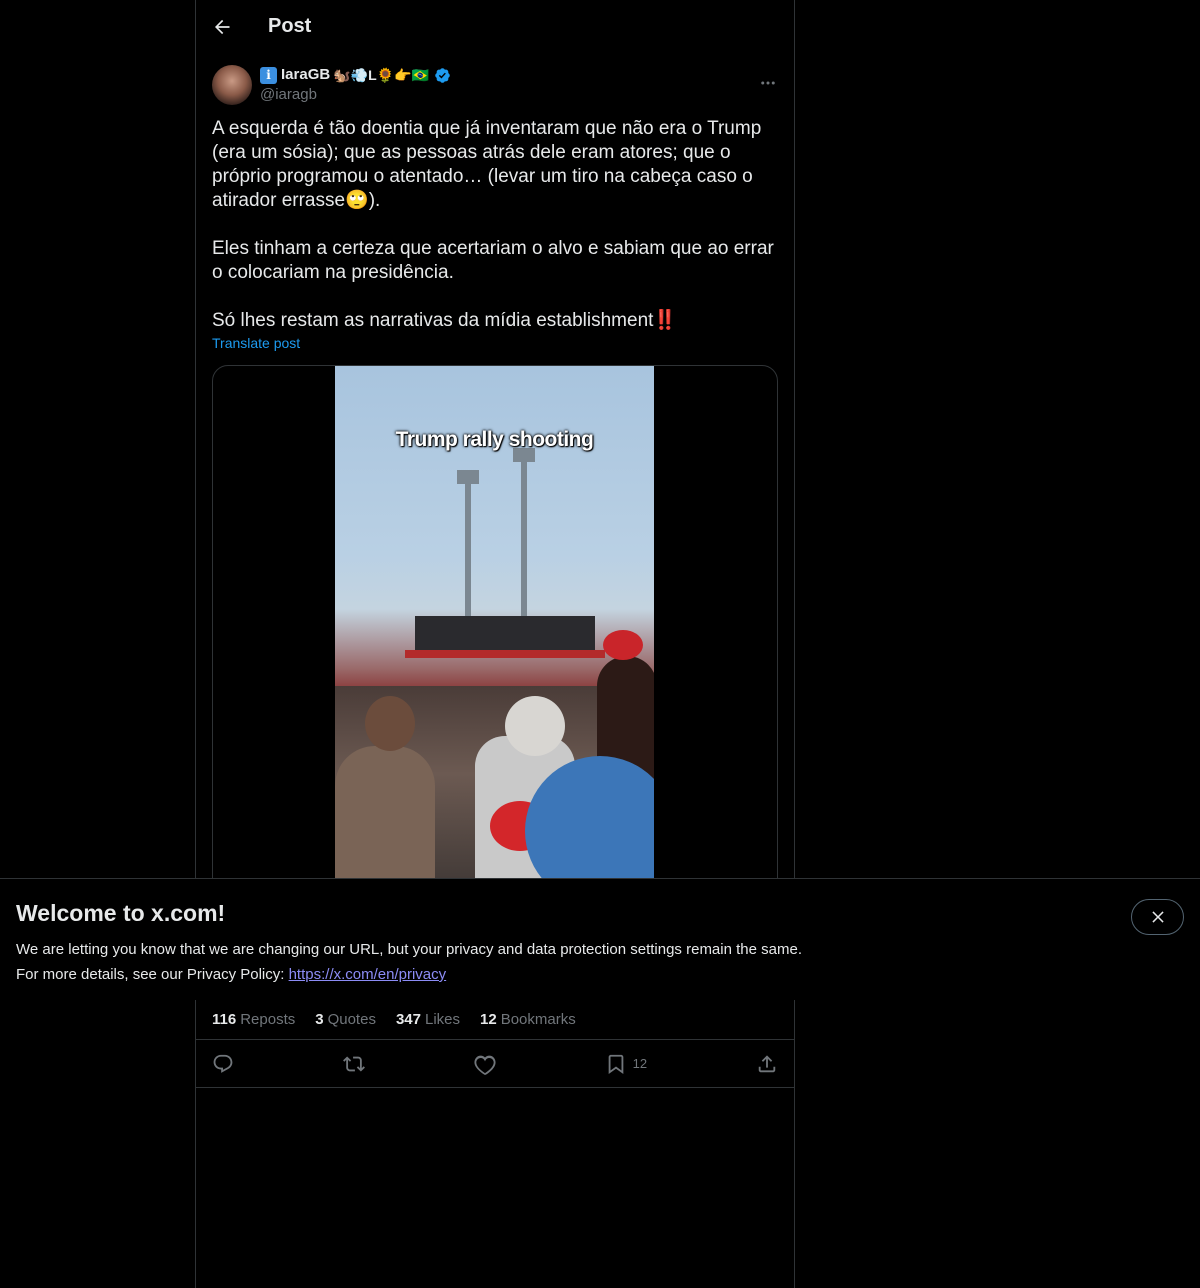  I want to click on reposts-label: Reposts, so click(268, 1019).